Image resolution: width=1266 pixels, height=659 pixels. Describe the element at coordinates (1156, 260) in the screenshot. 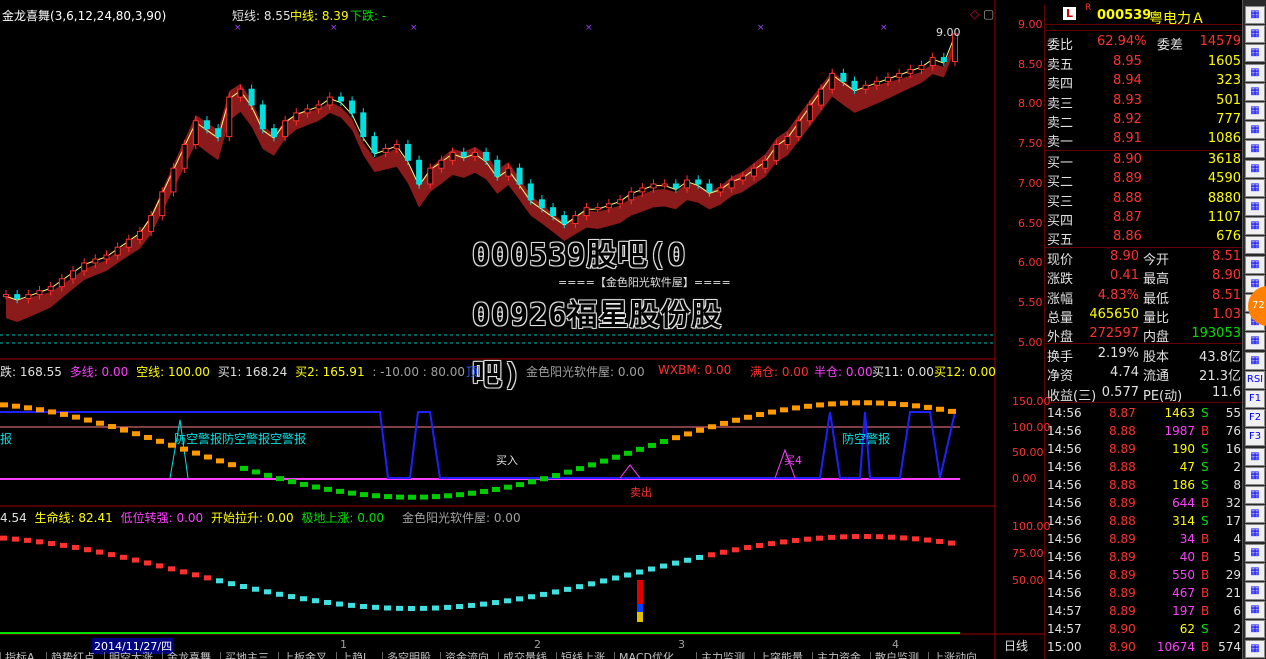

I see `stat-label: 今开` at that location.